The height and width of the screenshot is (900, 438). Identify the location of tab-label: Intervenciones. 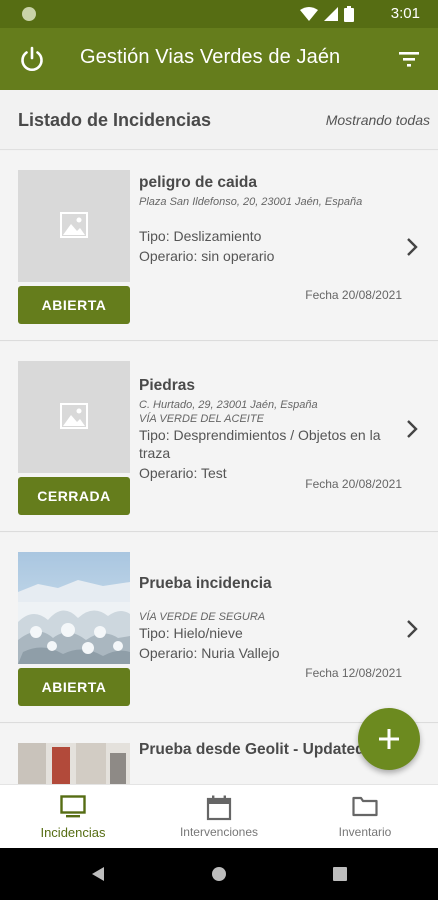
(219, 832).